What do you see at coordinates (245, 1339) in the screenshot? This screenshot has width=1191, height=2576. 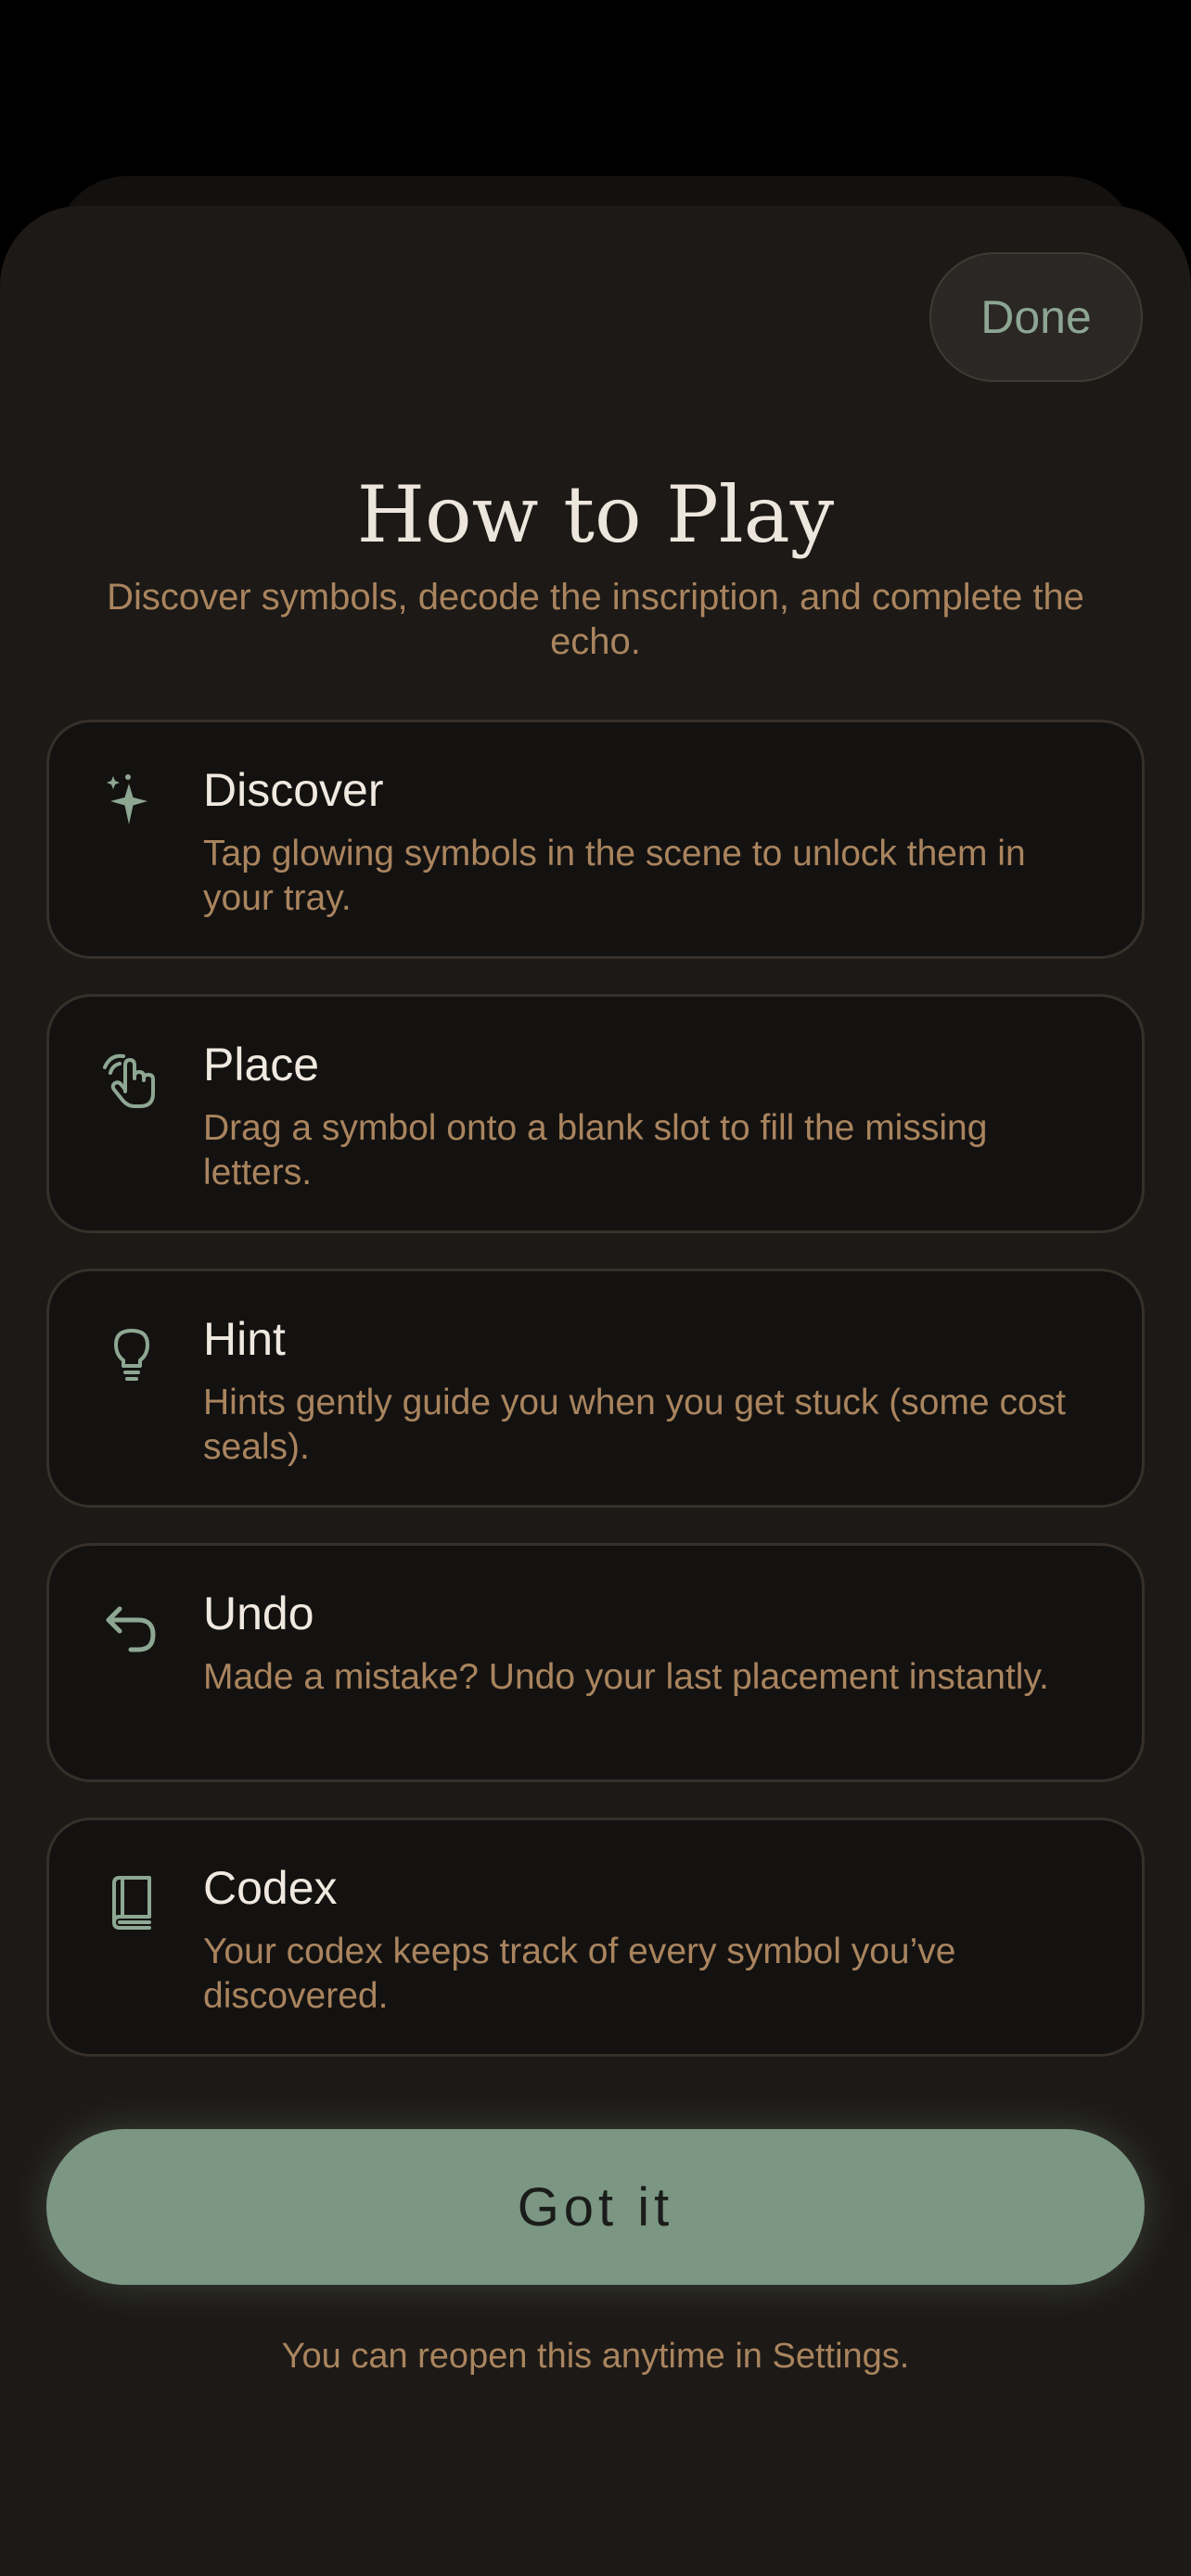 I see `card-title: Hint` at bounding box center [245, 1339].